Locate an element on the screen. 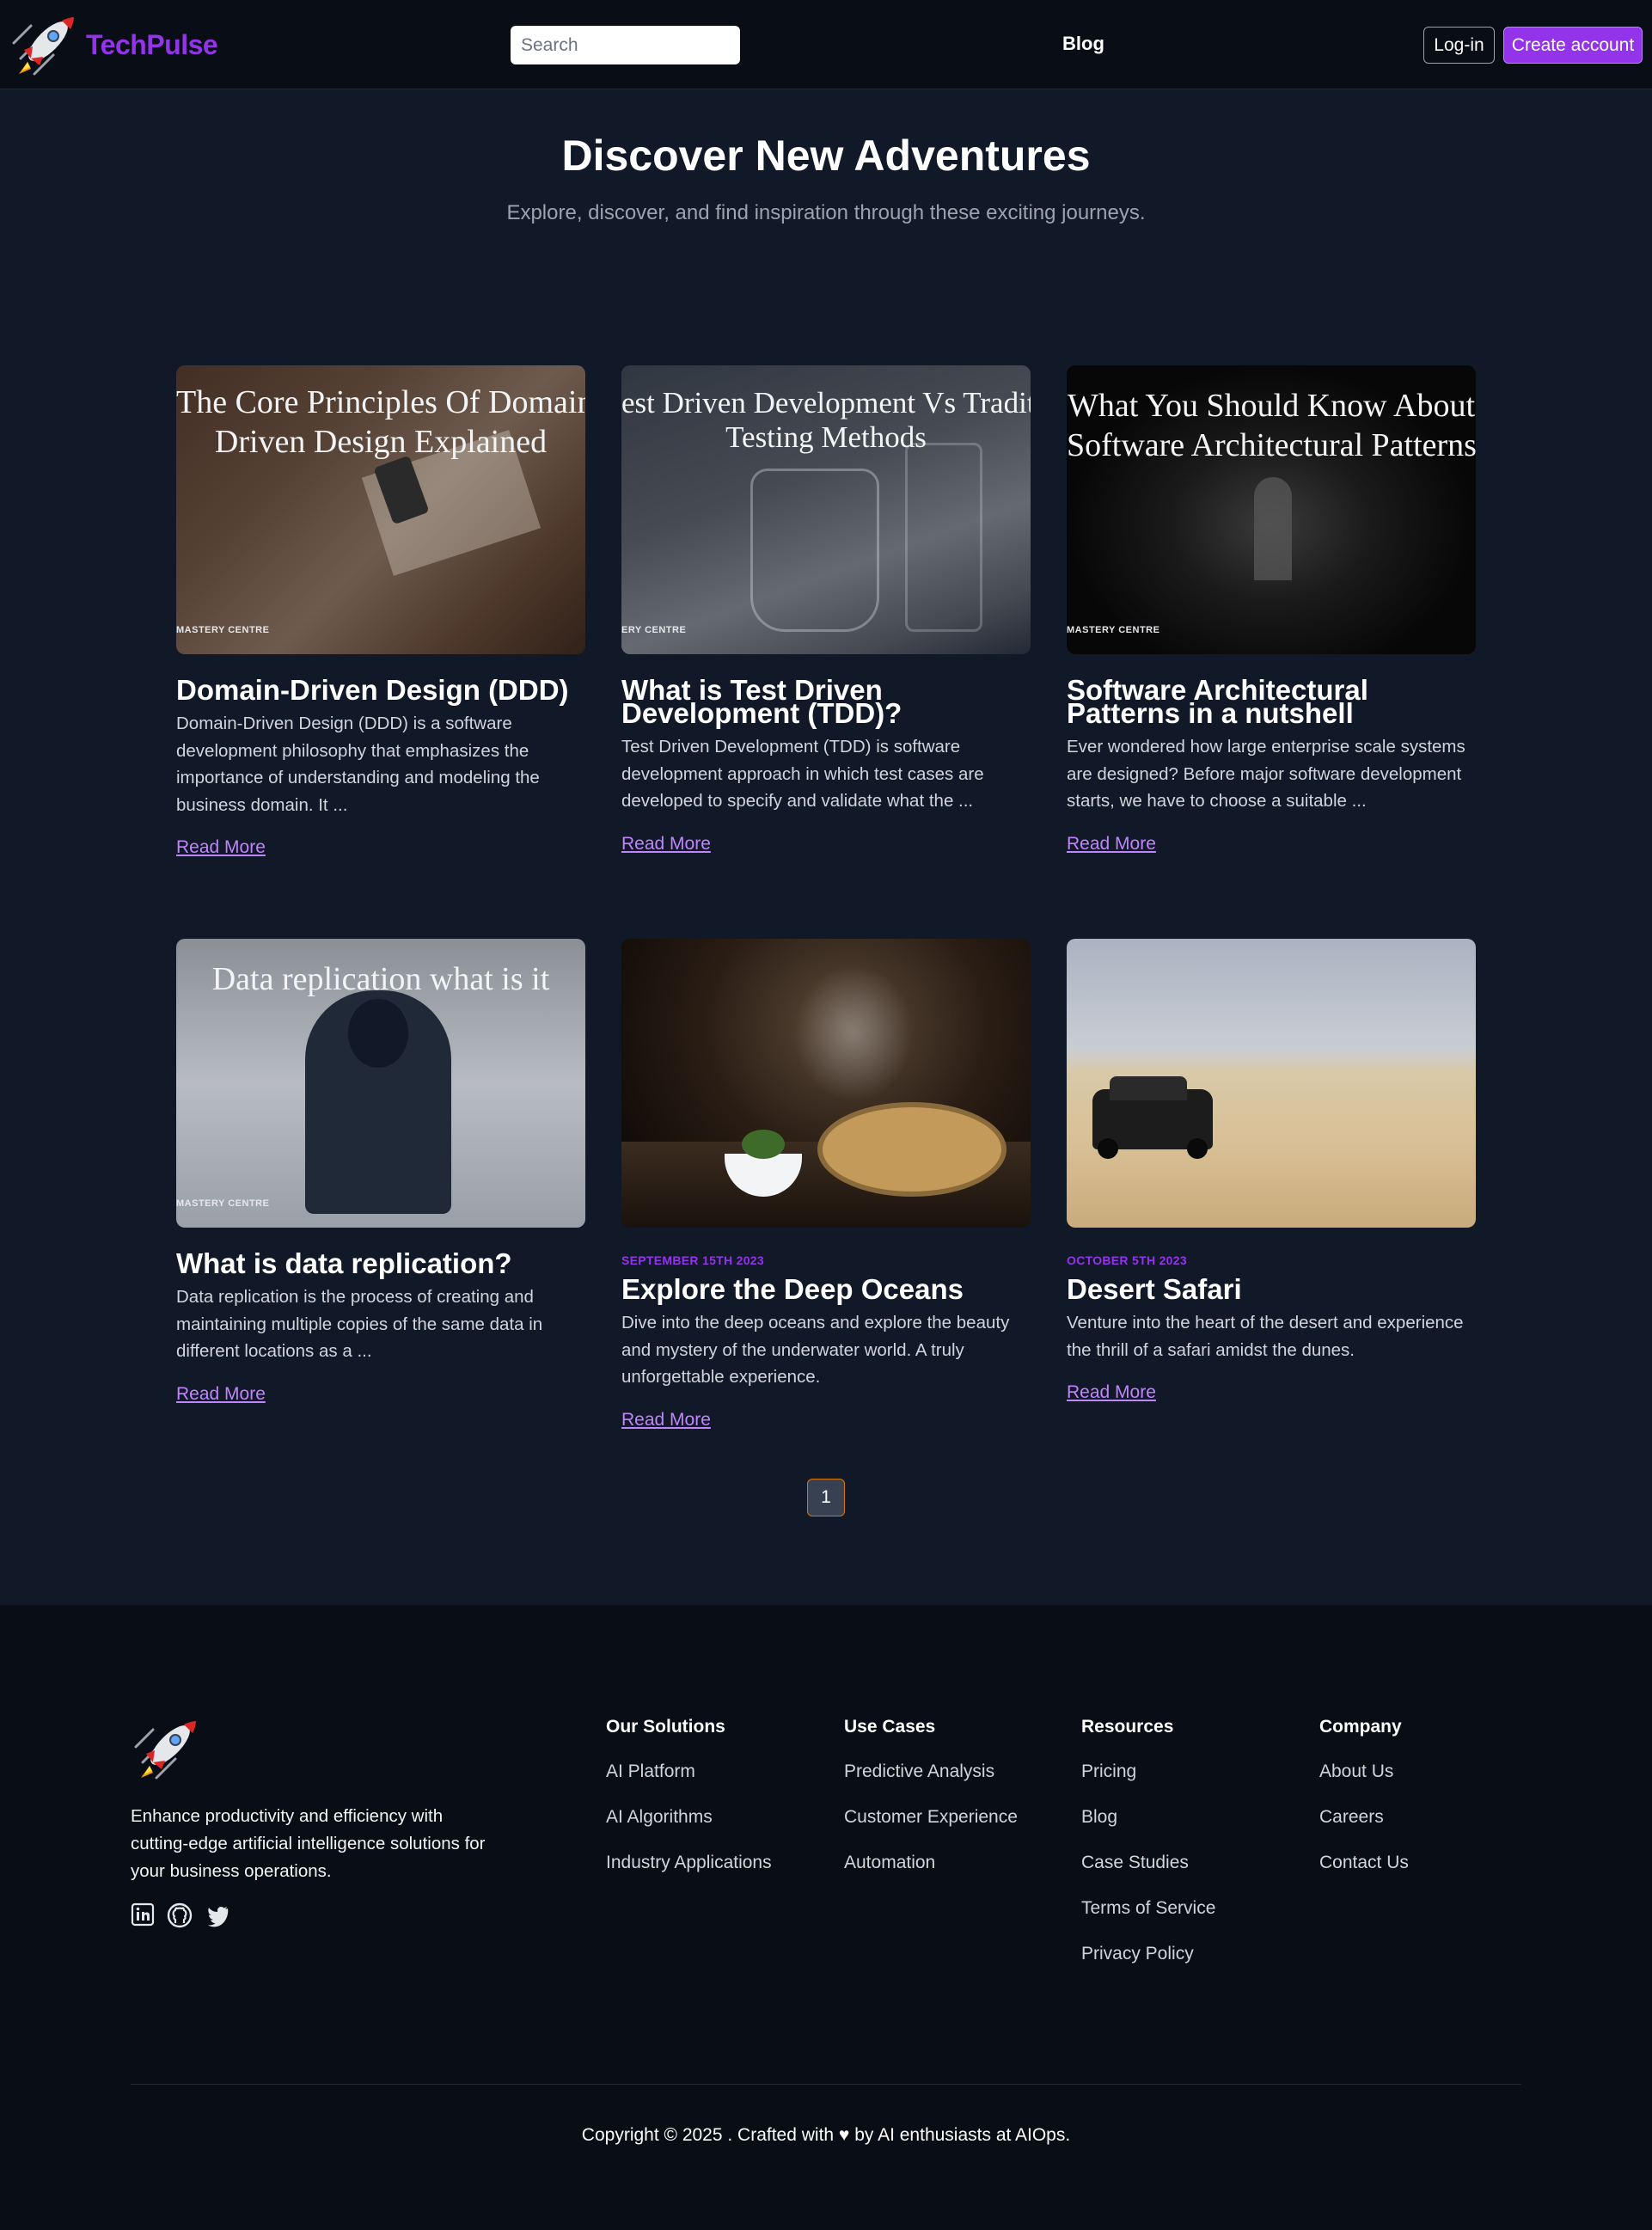 The width and height of the screenshot is (1652, 2230). footer-column-title: Resources is located at coordinates (1127, 1727).